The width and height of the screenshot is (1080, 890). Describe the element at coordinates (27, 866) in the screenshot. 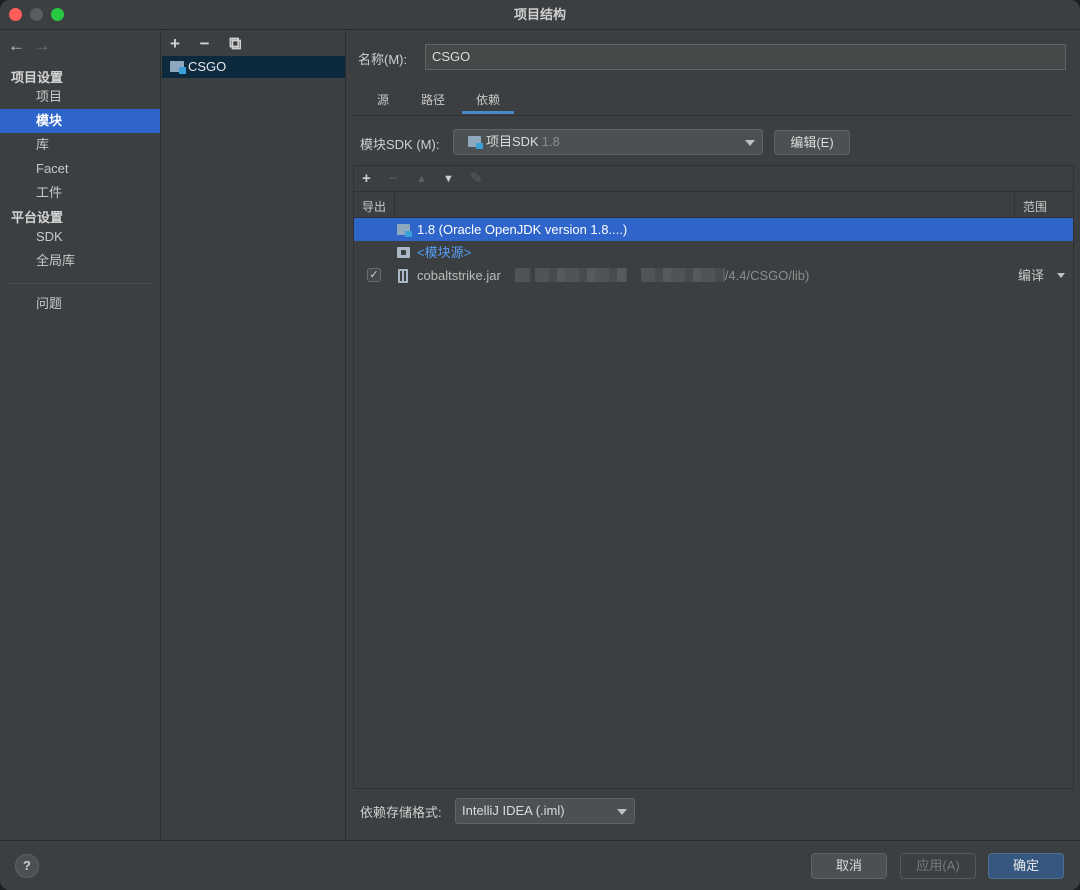

I see `help-button: ?` at that location.